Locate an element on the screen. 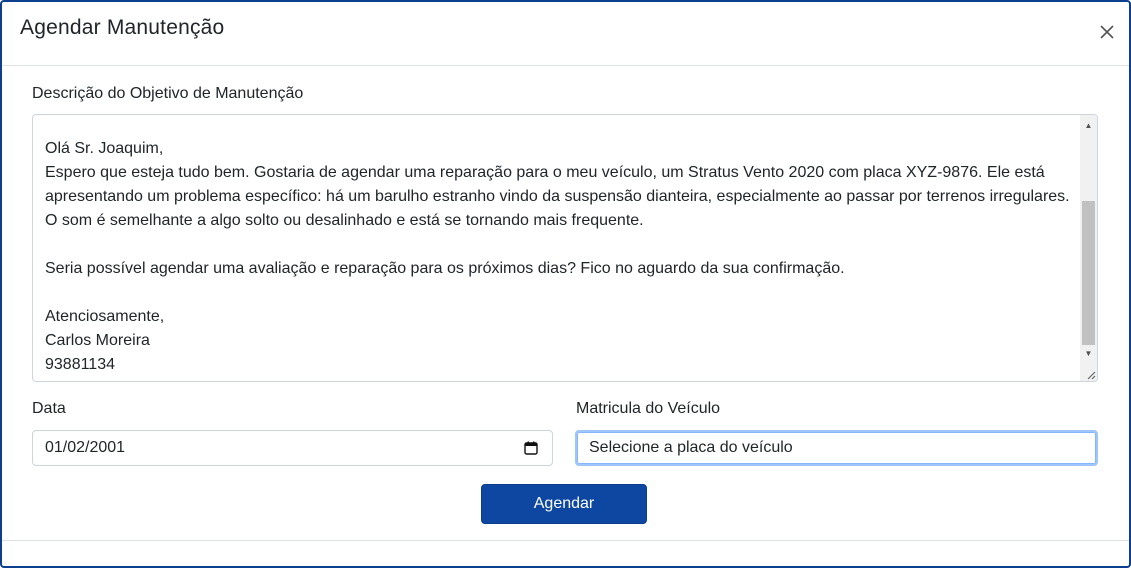 This screenshot has width=1131, height=568. modal-header: Agendar Manutenção is located at coordinates (565, 34).